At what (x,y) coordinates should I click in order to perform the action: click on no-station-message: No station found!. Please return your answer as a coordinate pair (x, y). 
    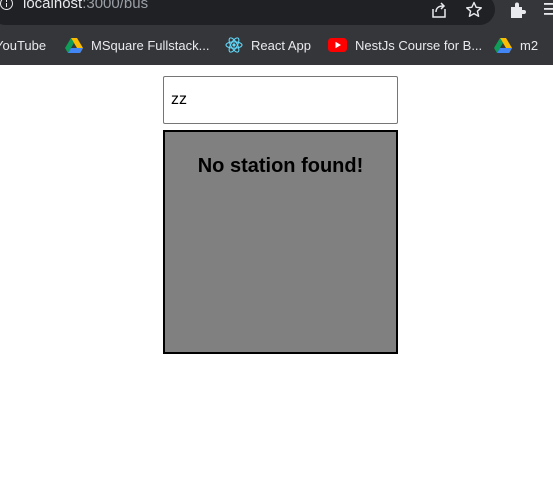
    Looking at the image, I should click on (280, 166).